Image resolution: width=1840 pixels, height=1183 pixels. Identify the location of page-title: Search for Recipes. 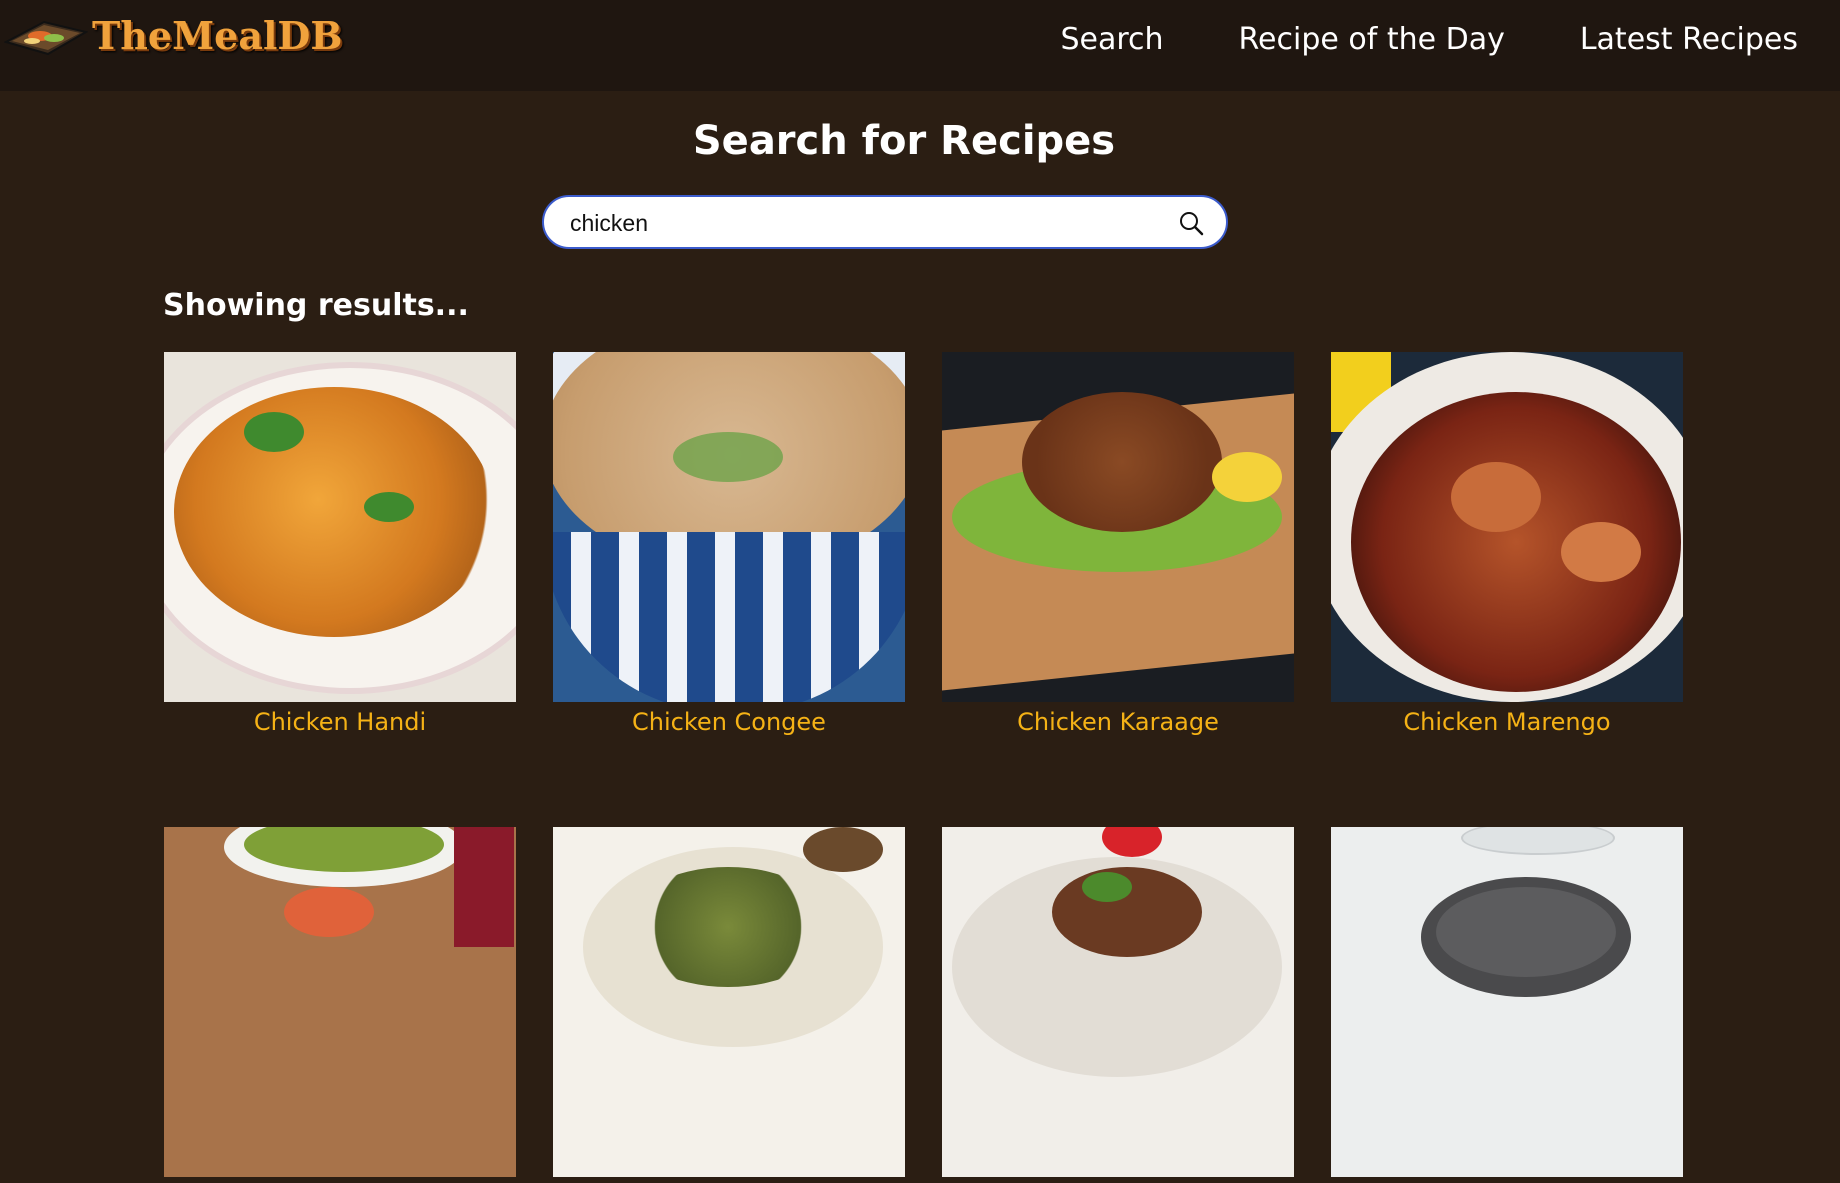
(904, 141).